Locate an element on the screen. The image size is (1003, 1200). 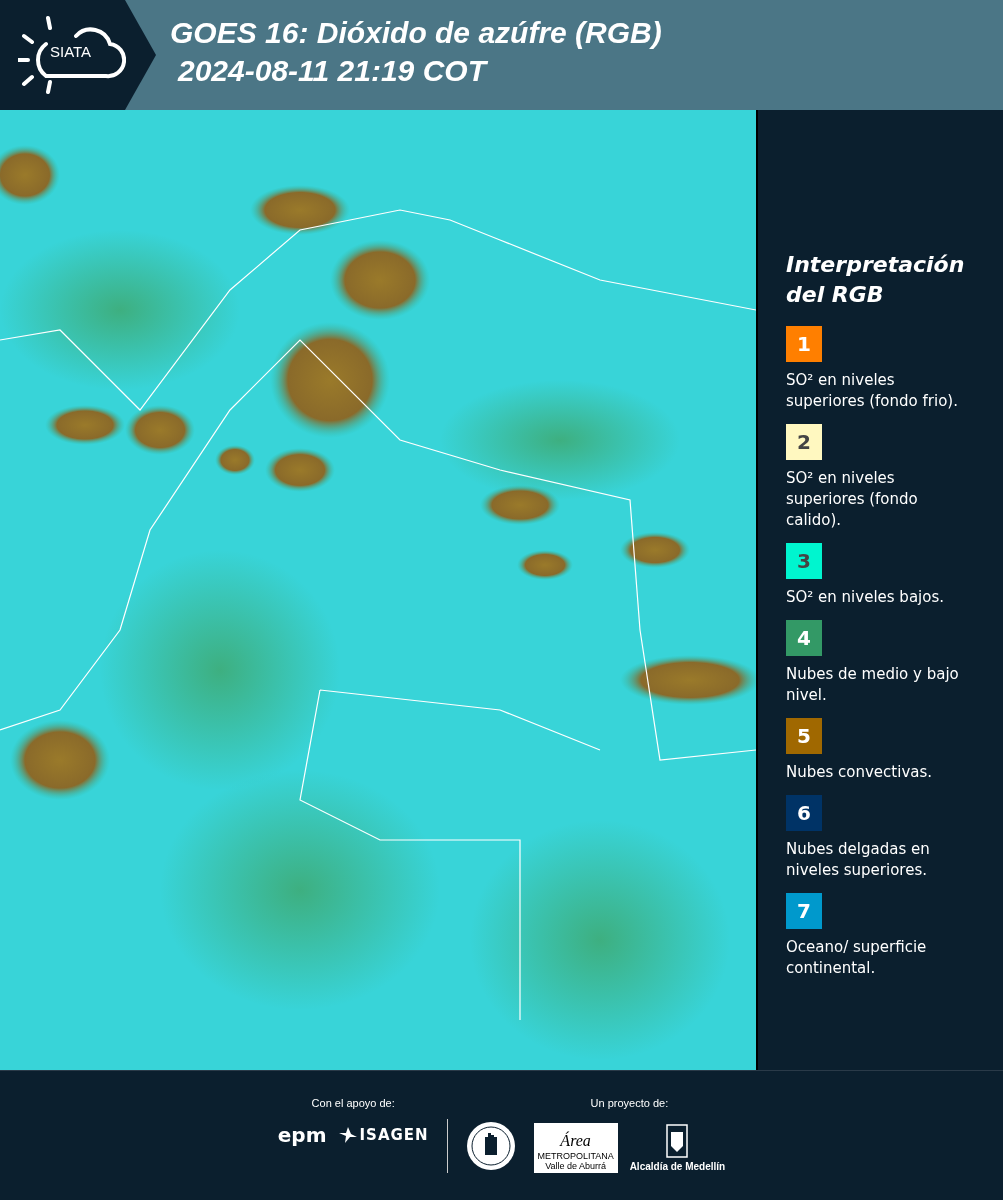
project-label: Un proyecto de: is located at coordinates (629, 1103).